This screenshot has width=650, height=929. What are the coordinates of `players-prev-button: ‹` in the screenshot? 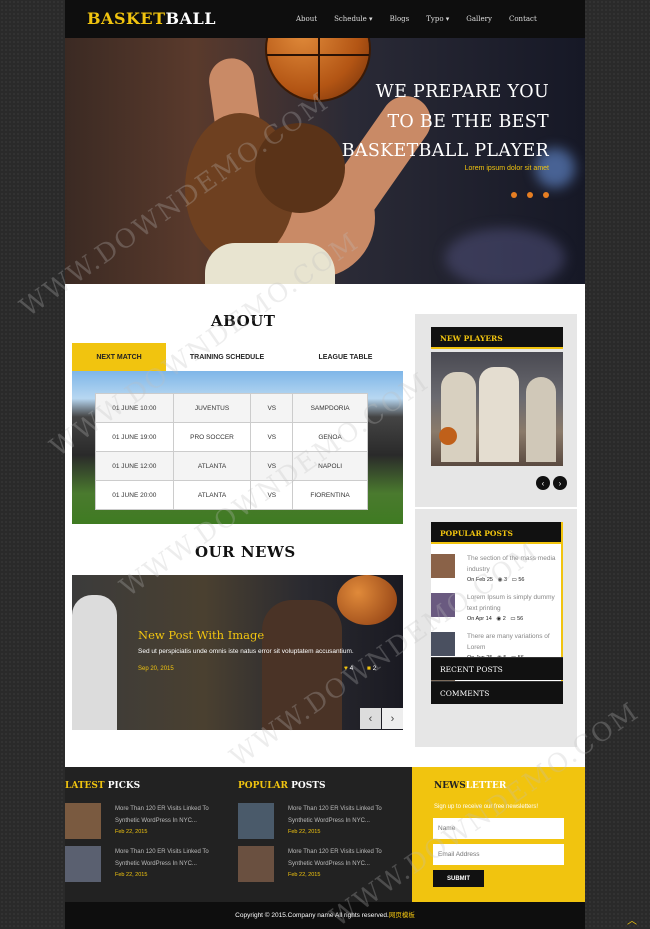 It's located at (543, 483).